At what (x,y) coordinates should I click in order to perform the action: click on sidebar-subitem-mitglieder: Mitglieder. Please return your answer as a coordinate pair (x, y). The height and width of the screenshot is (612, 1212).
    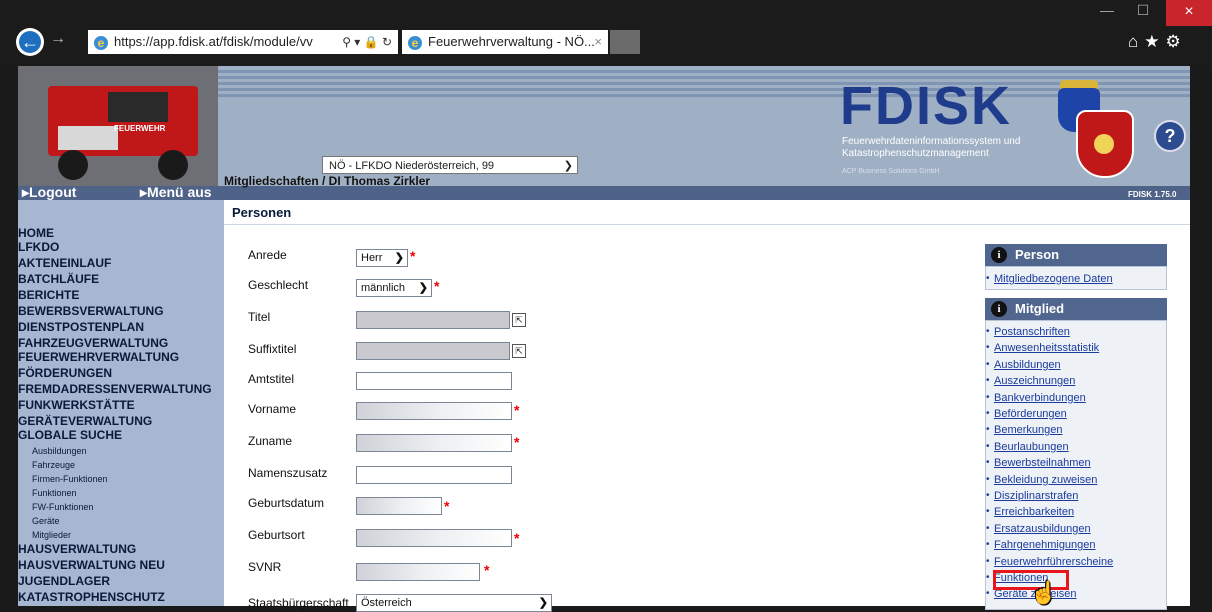
    Looking at the image, I should click on (51, 535).